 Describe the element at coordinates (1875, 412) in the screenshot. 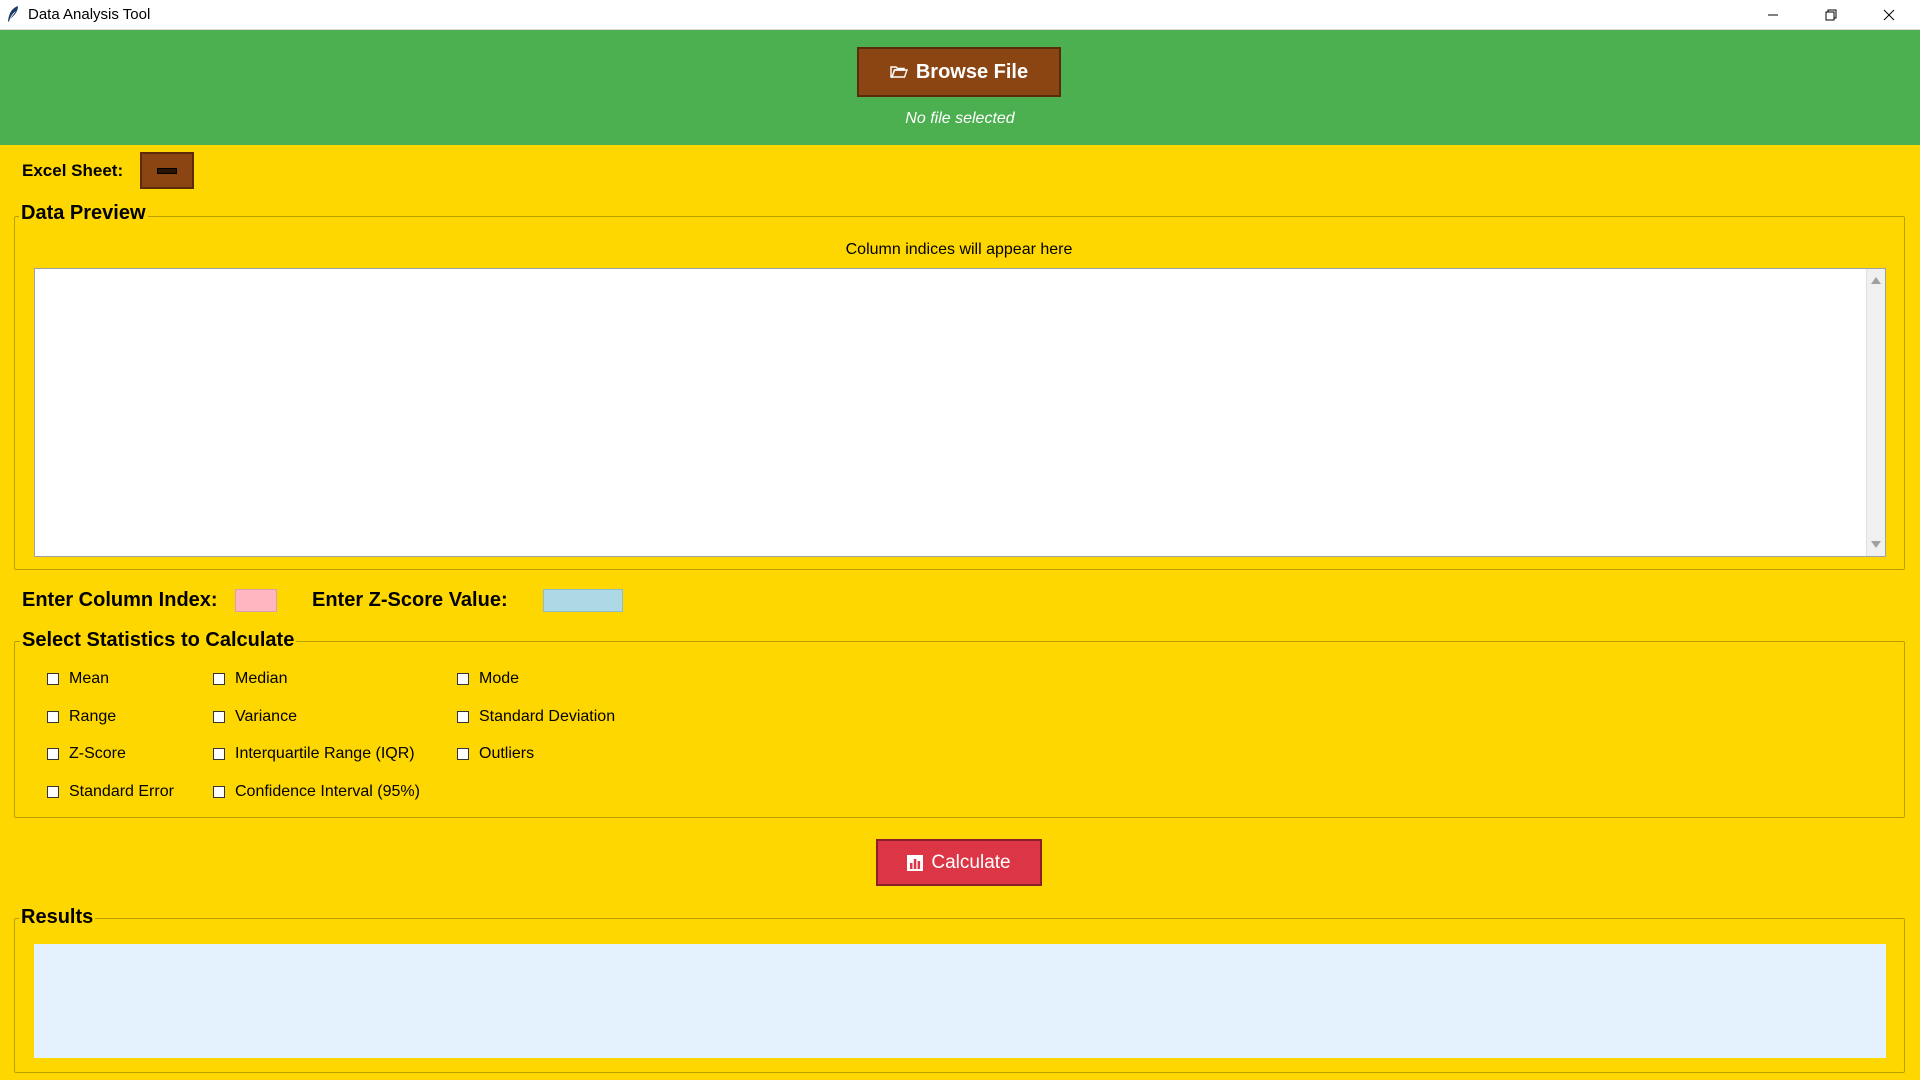

I see `preview-scrollbar` at that location.